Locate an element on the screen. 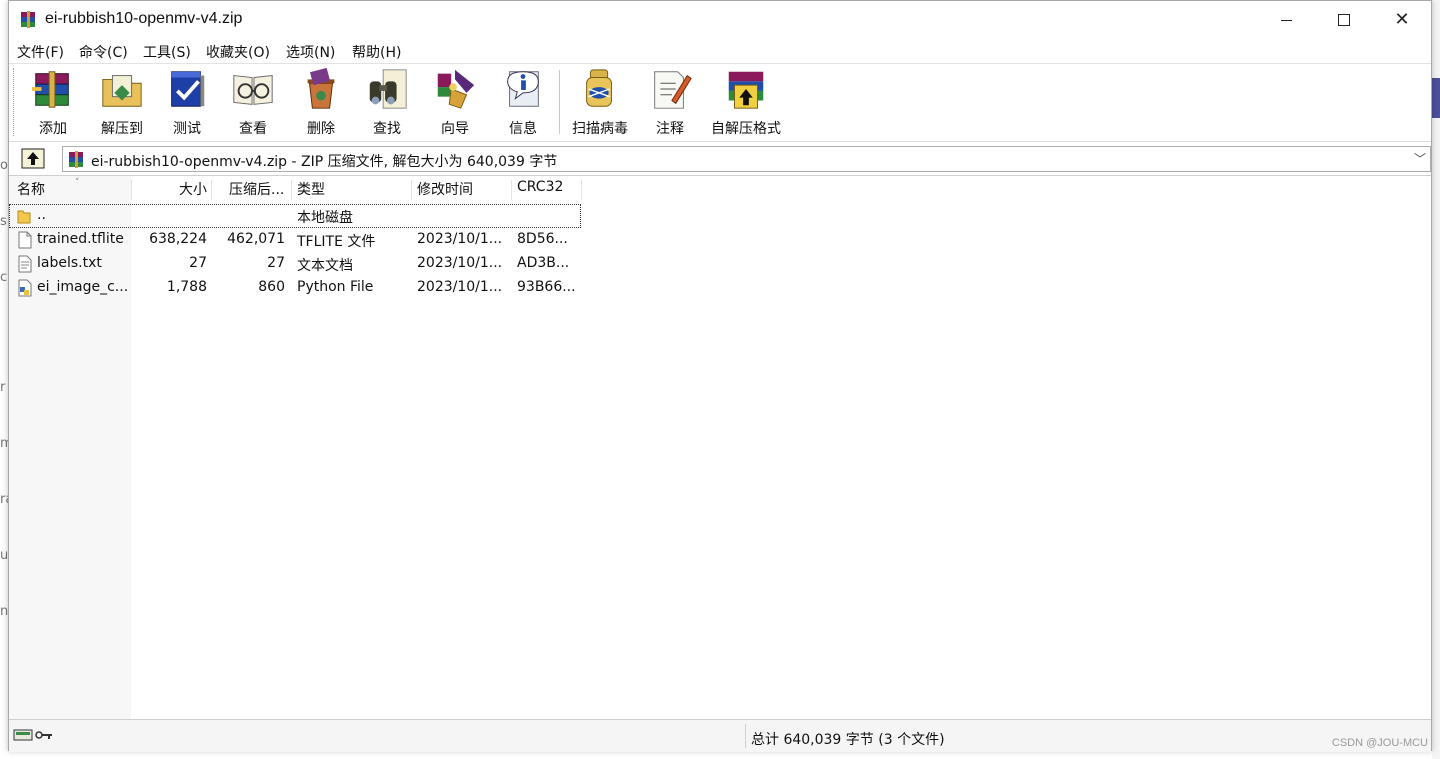 The width and height of the screenshot is (1440, 759). close-button: ✕ is located at coordinates (1402, 20).